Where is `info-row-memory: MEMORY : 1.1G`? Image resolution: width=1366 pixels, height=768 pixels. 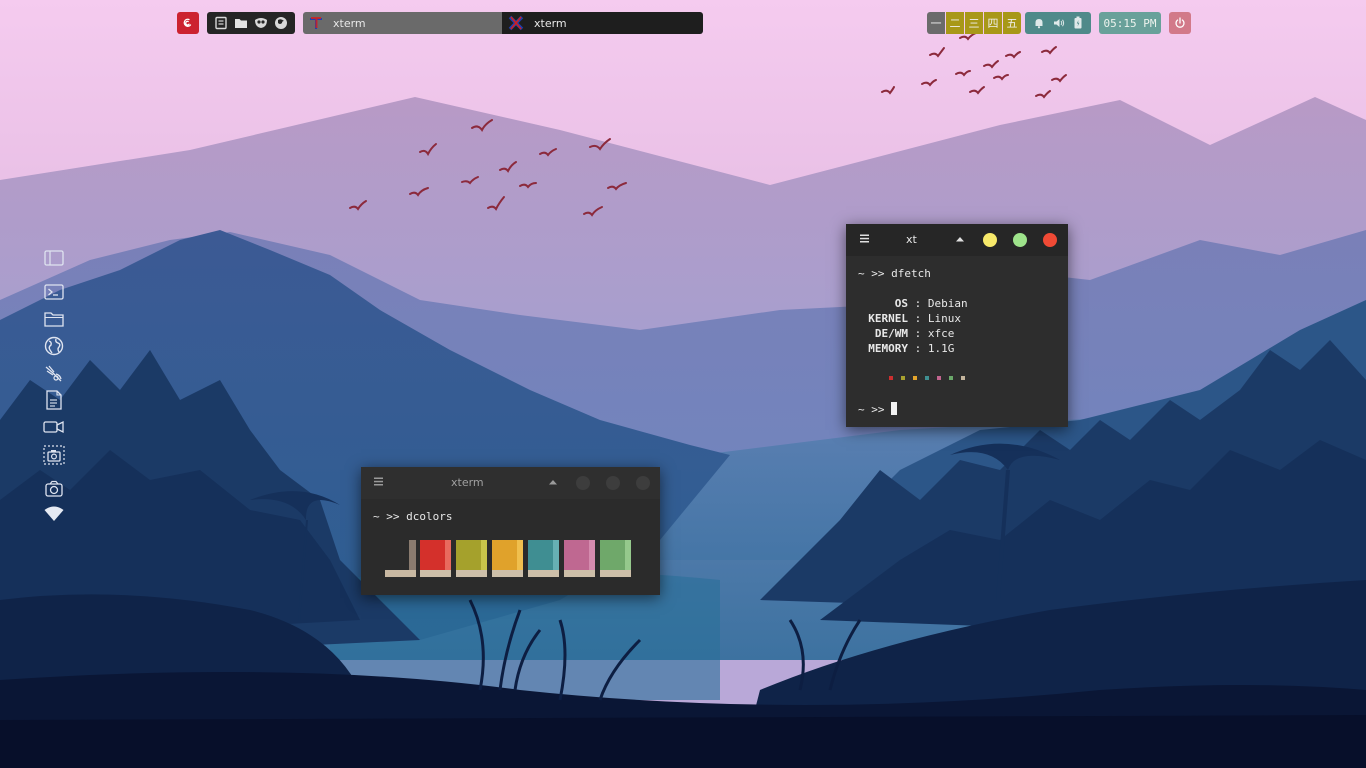 info-row-memory: MEMORY : 1.1G is located at coordinates (900, 348).